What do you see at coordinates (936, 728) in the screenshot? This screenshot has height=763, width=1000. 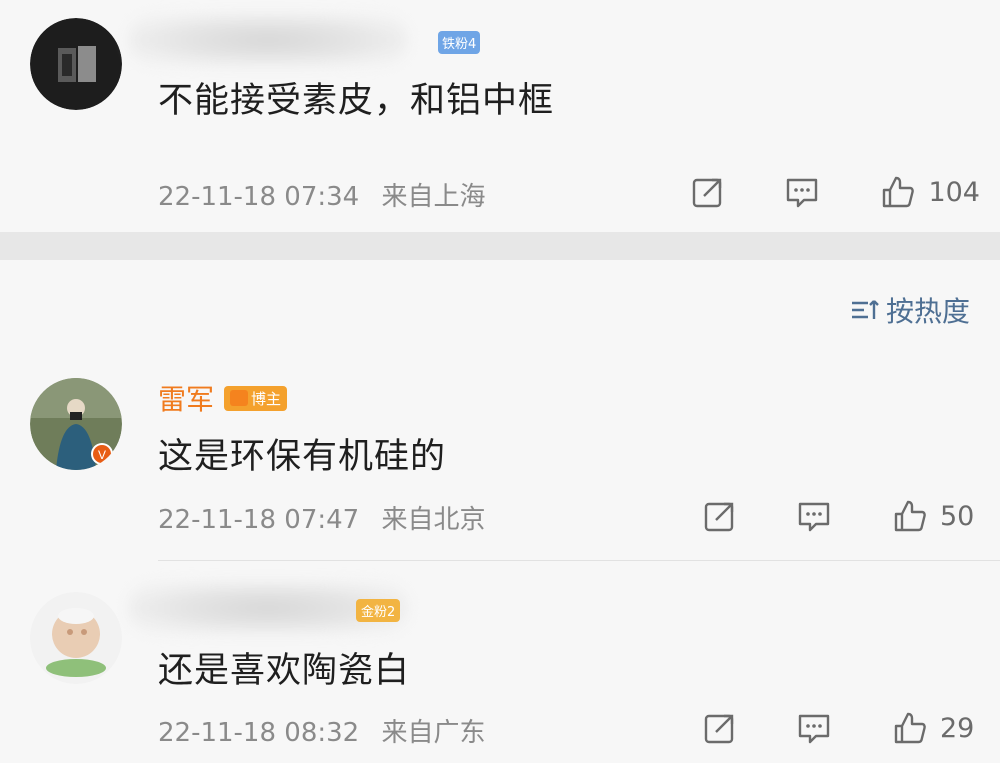 I see `like-button: 29` at bounding box center [936, 728].